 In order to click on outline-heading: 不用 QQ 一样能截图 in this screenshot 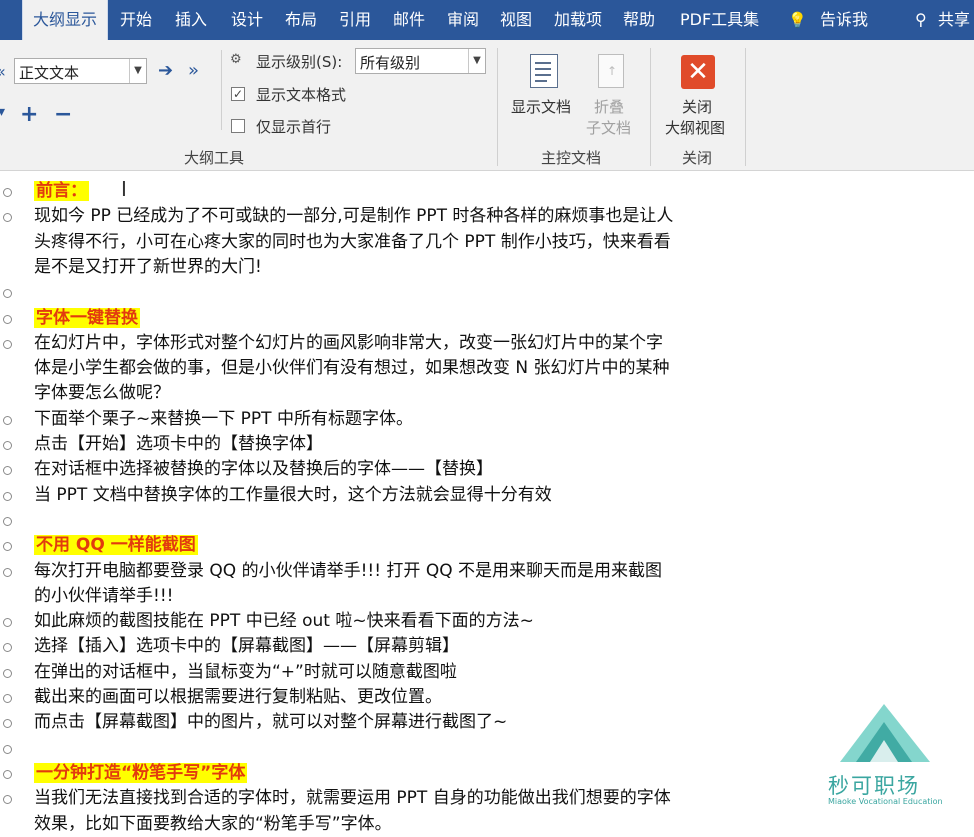, I will do `click(116, 545)`.